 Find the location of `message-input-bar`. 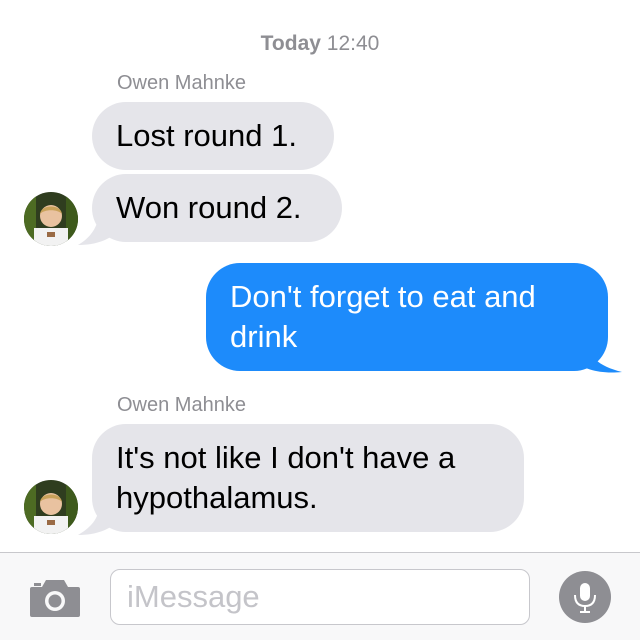

message-input-bar is located at coordinates (320, 596).